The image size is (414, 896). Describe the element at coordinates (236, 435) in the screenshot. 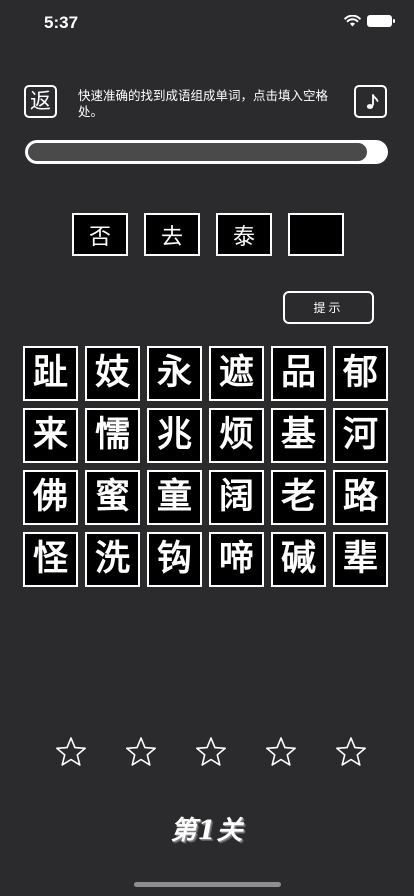

I see `character-tile: 烦` at that location.